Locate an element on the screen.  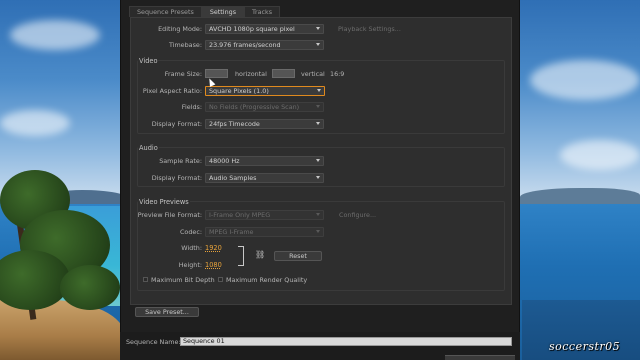
tab-sequence-presets: Sequence Presets is located at coordinates (165, 11).